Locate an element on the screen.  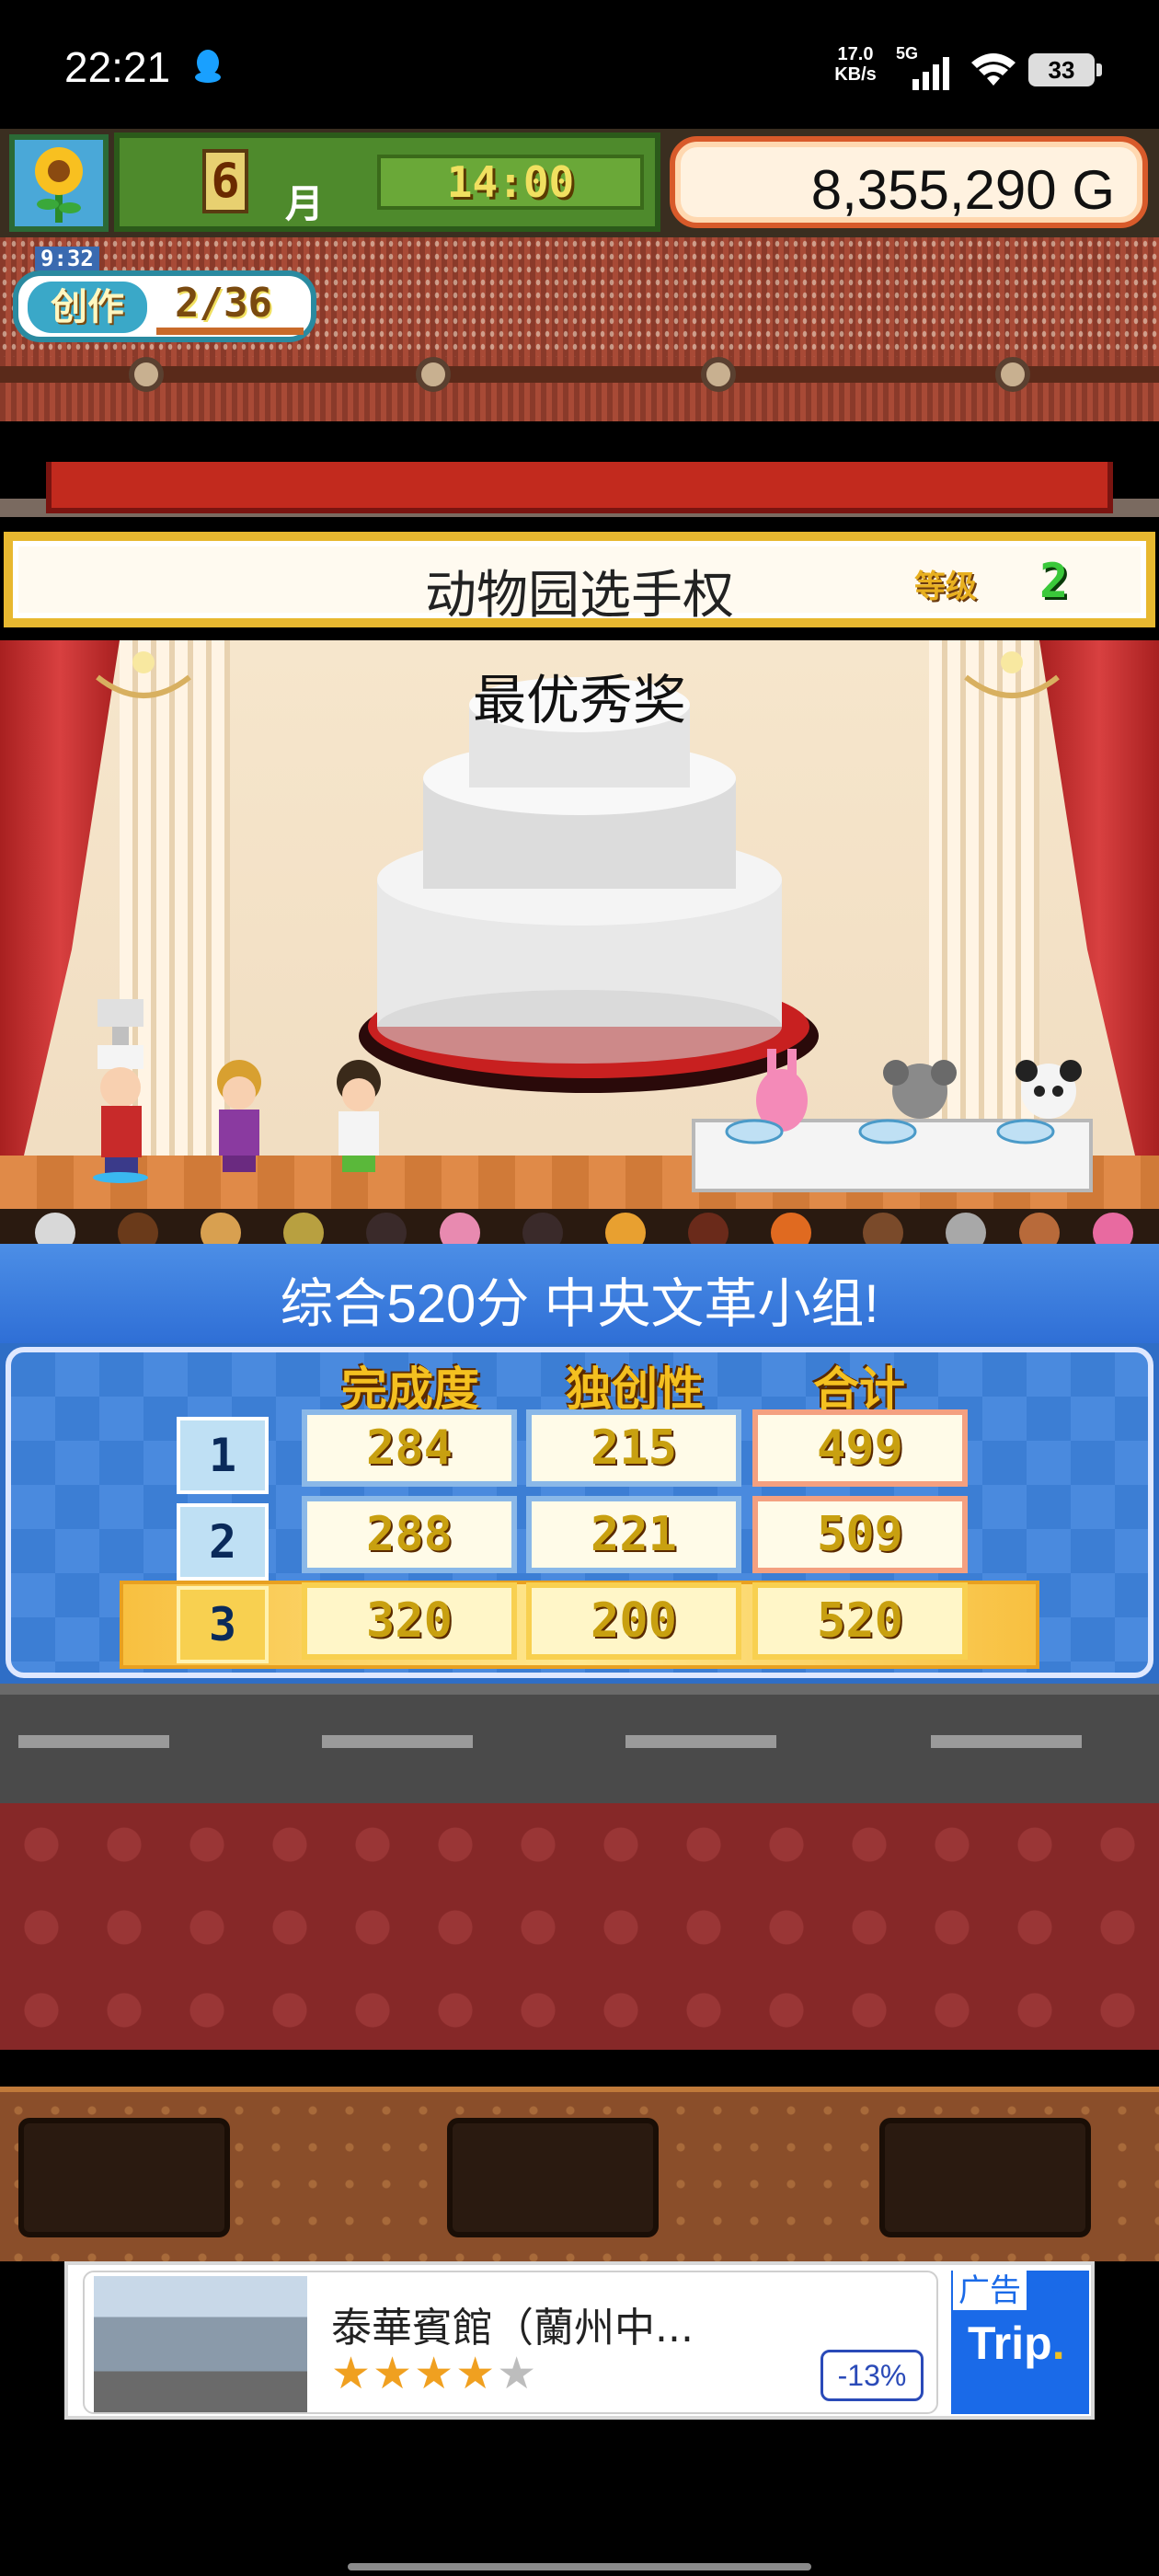
rating-stars: ★★★★★ is located at coordinates (434, 2373).